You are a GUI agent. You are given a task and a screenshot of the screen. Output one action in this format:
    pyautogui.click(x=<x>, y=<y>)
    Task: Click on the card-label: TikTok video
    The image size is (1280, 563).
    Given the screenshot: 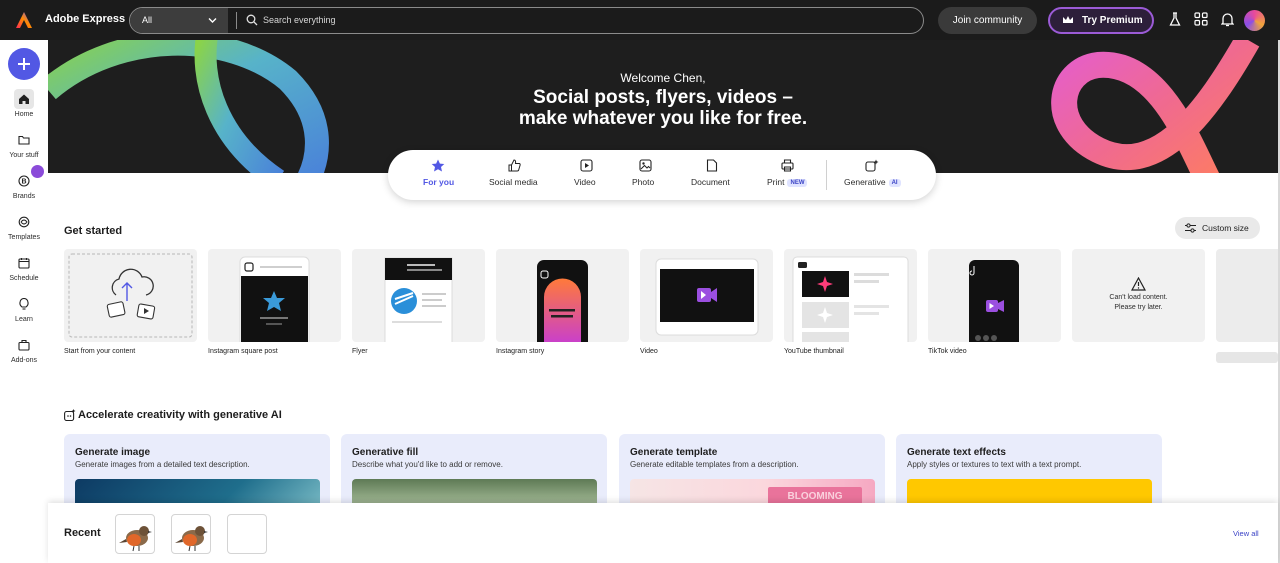 What is the action you would take?
    pyautogui.click(x=947, y=351)
    